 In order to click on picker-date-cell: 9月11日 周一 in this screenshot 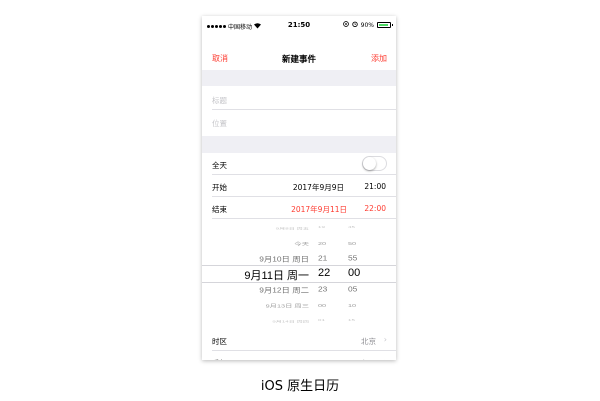, I will do `click(276, 275)`.